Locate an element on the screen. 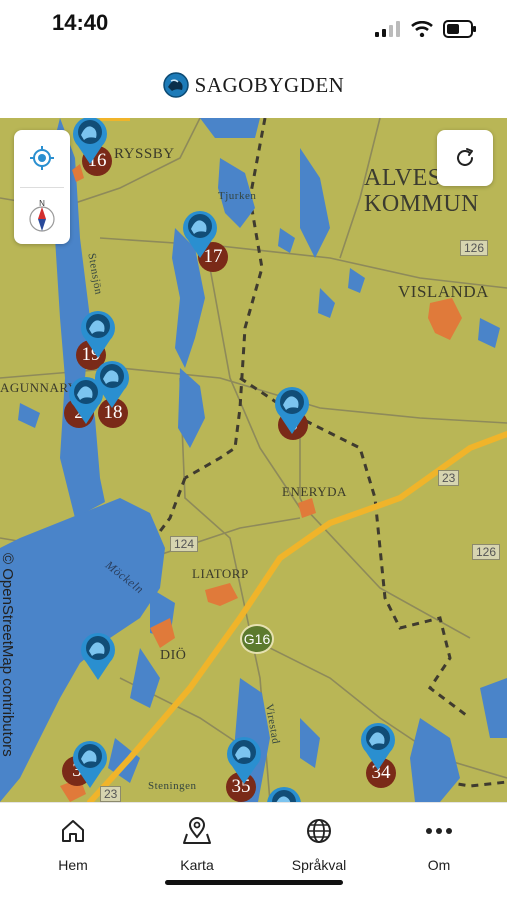 This screenshot has height=900, width=507. place-label-liatorp: LIATORP is located at coordinates (220, 573).